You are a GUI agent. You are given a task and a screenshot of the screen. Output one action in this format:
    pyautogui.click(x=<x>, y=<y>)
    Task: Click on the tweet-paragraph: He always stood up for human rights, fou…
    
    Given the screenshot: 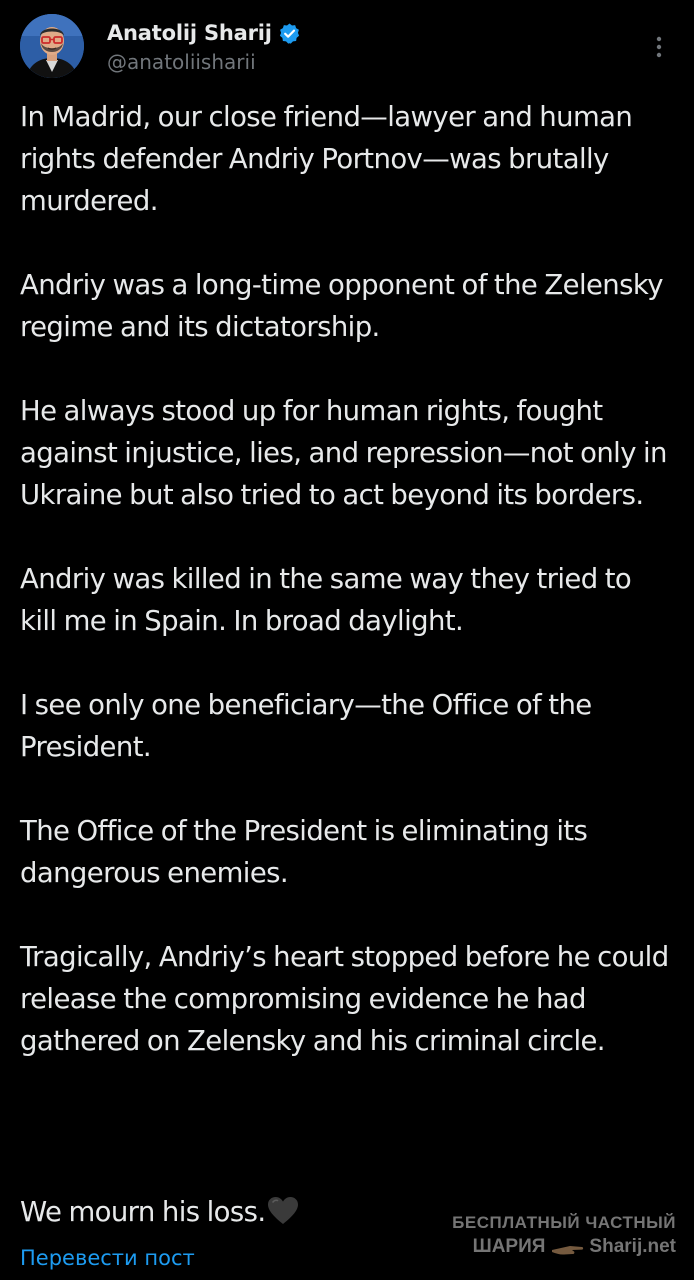 What is the action you would take?
    pyautogui.click(x=343, y=453)
    